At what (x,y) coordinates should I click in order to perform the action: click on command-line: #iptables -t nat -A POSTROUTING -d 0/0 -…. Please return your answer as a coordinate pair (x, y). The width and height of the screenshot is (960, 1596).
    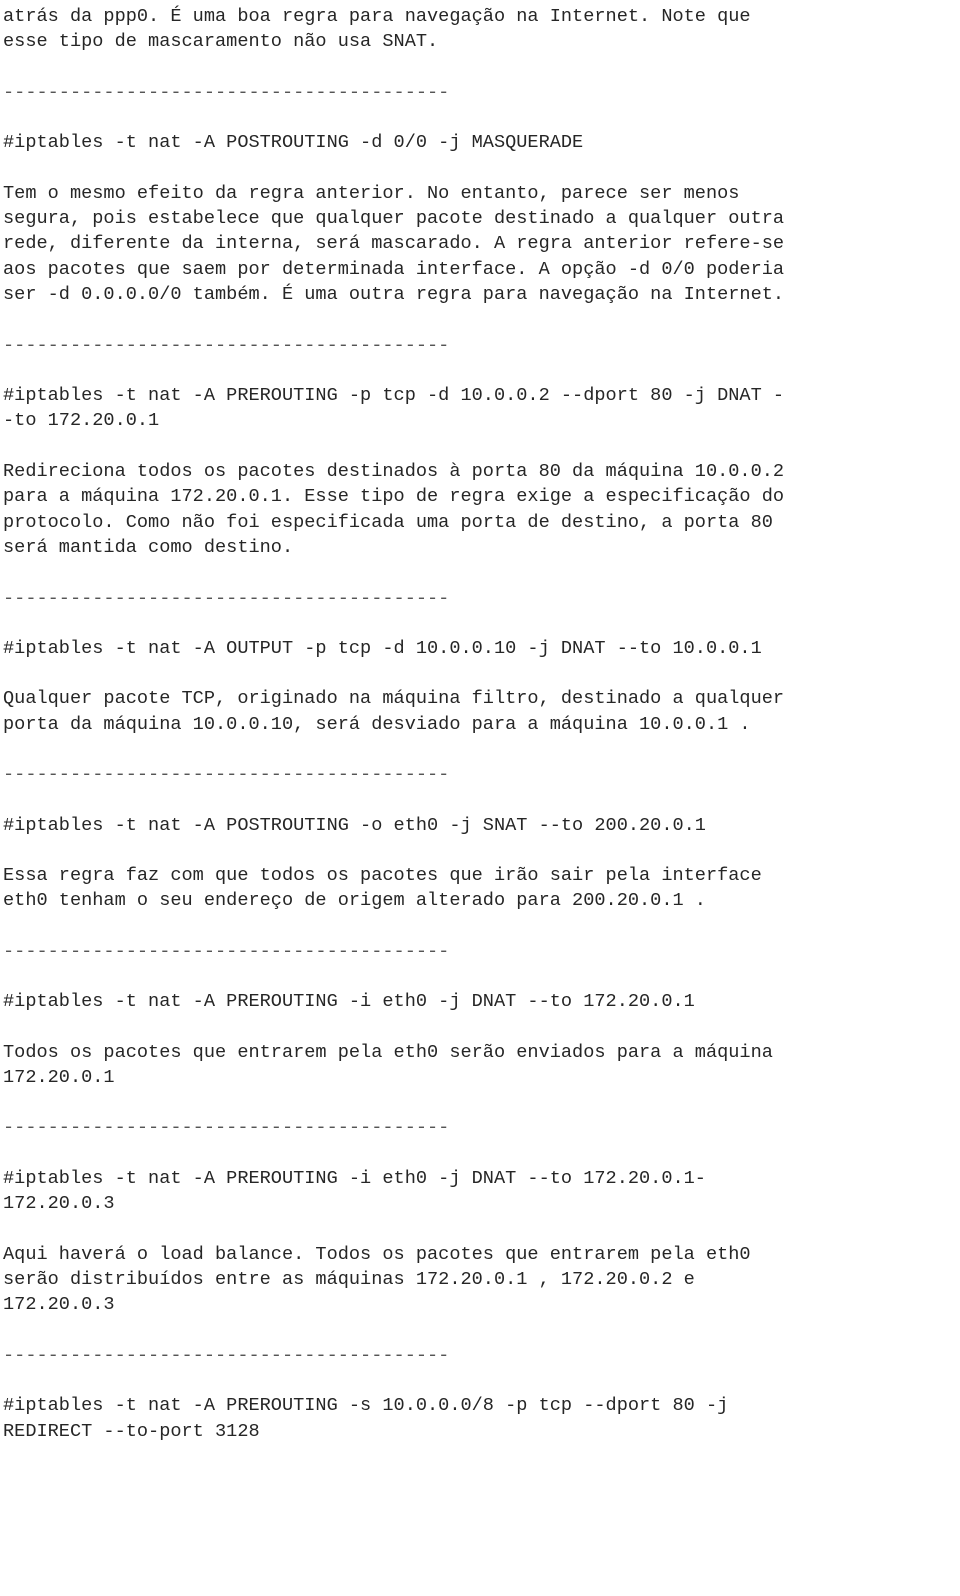
    Looking at the image, I should click on (293, 143).